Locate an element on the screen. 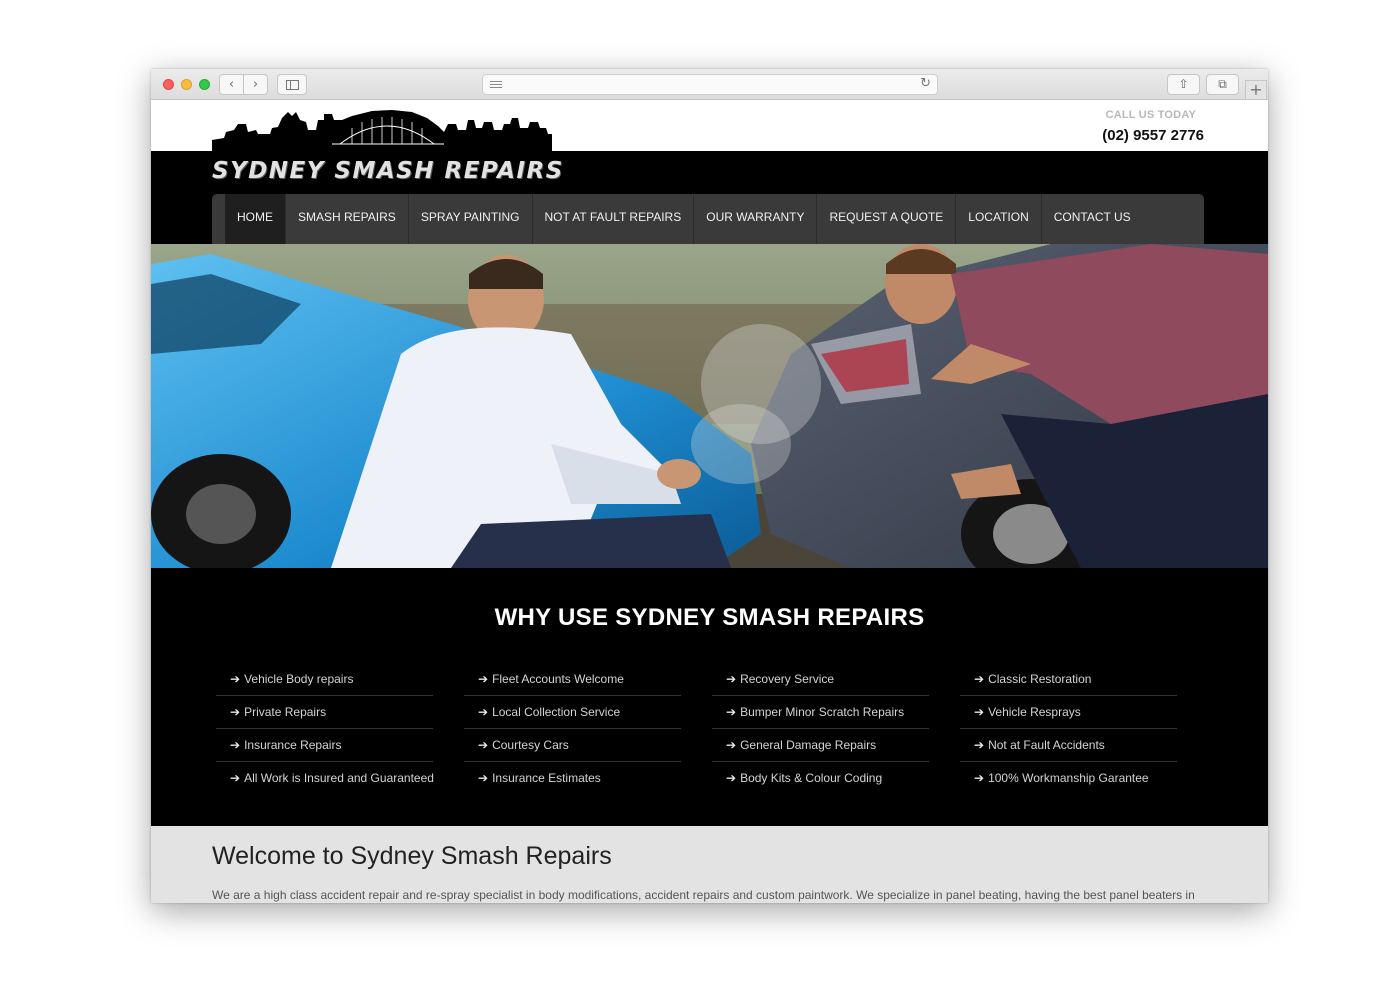 Image resolution: width=1400 pixels, height=1000 pixels. feature-list-item: ➔ Insurance Repairs is located at coordinates (324, 745).